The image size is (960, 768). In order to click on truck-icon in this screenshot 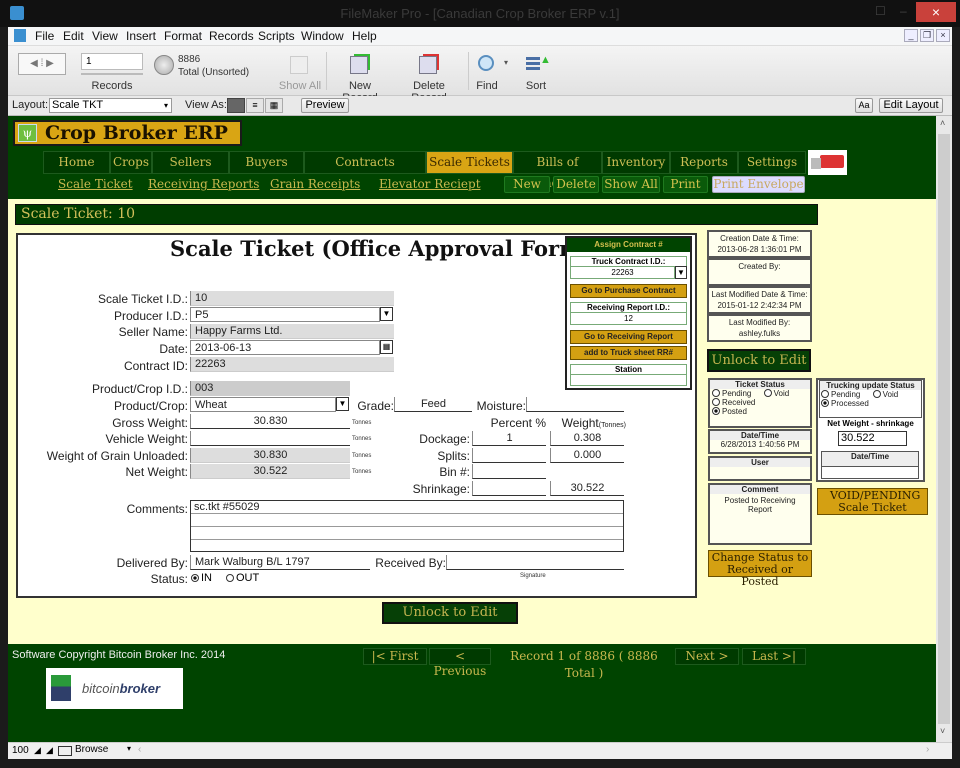, I will do `click(827, 162)`.